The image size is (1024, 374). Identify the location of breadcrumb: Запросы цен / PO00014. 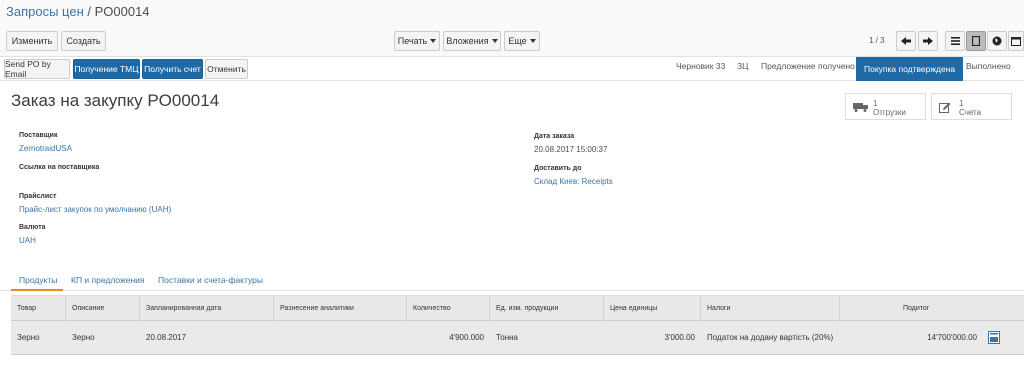
(78, 11).